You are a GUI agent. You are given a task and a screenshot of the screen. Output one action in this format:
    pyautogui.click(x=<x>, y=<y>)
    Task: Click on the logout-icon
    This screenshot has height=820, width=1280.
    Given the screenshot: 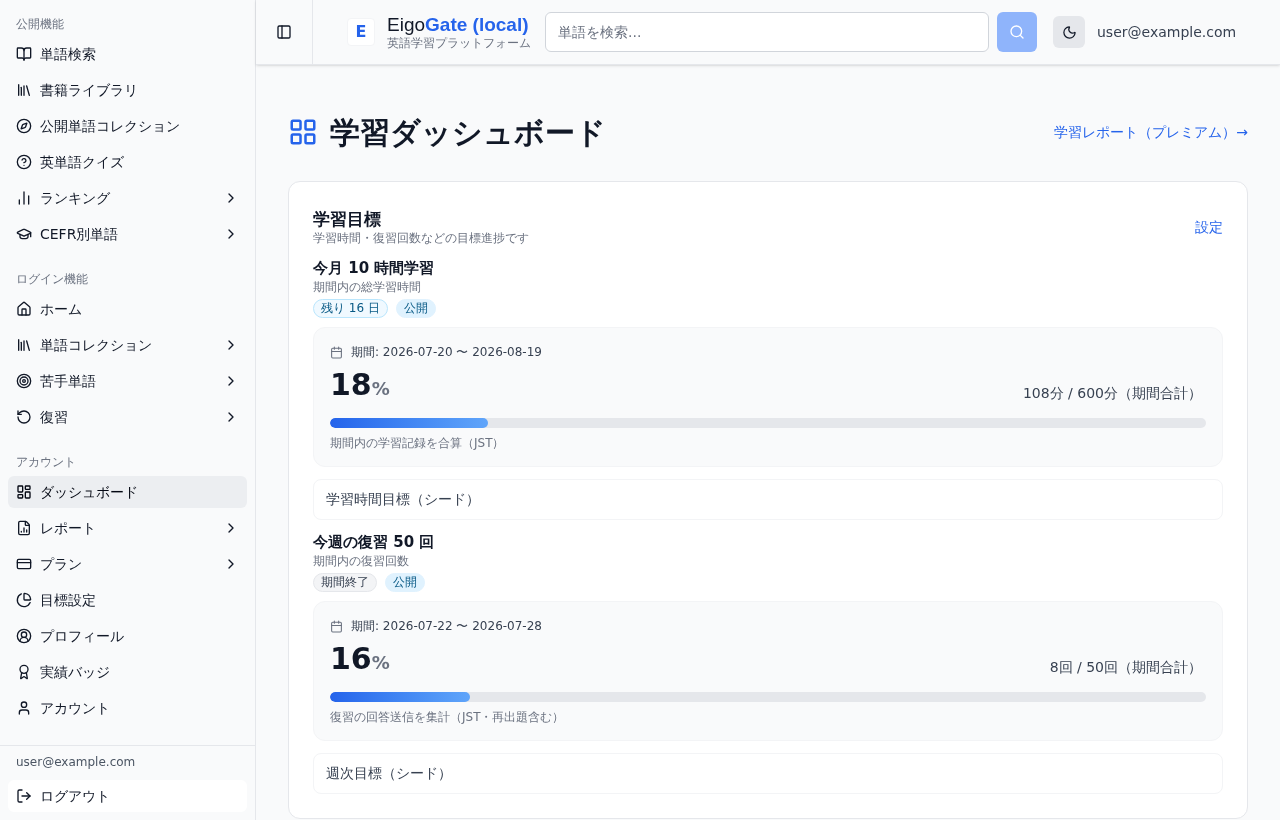 What is the action you would take?
    pyautogui.click(x=24, y=796)
    